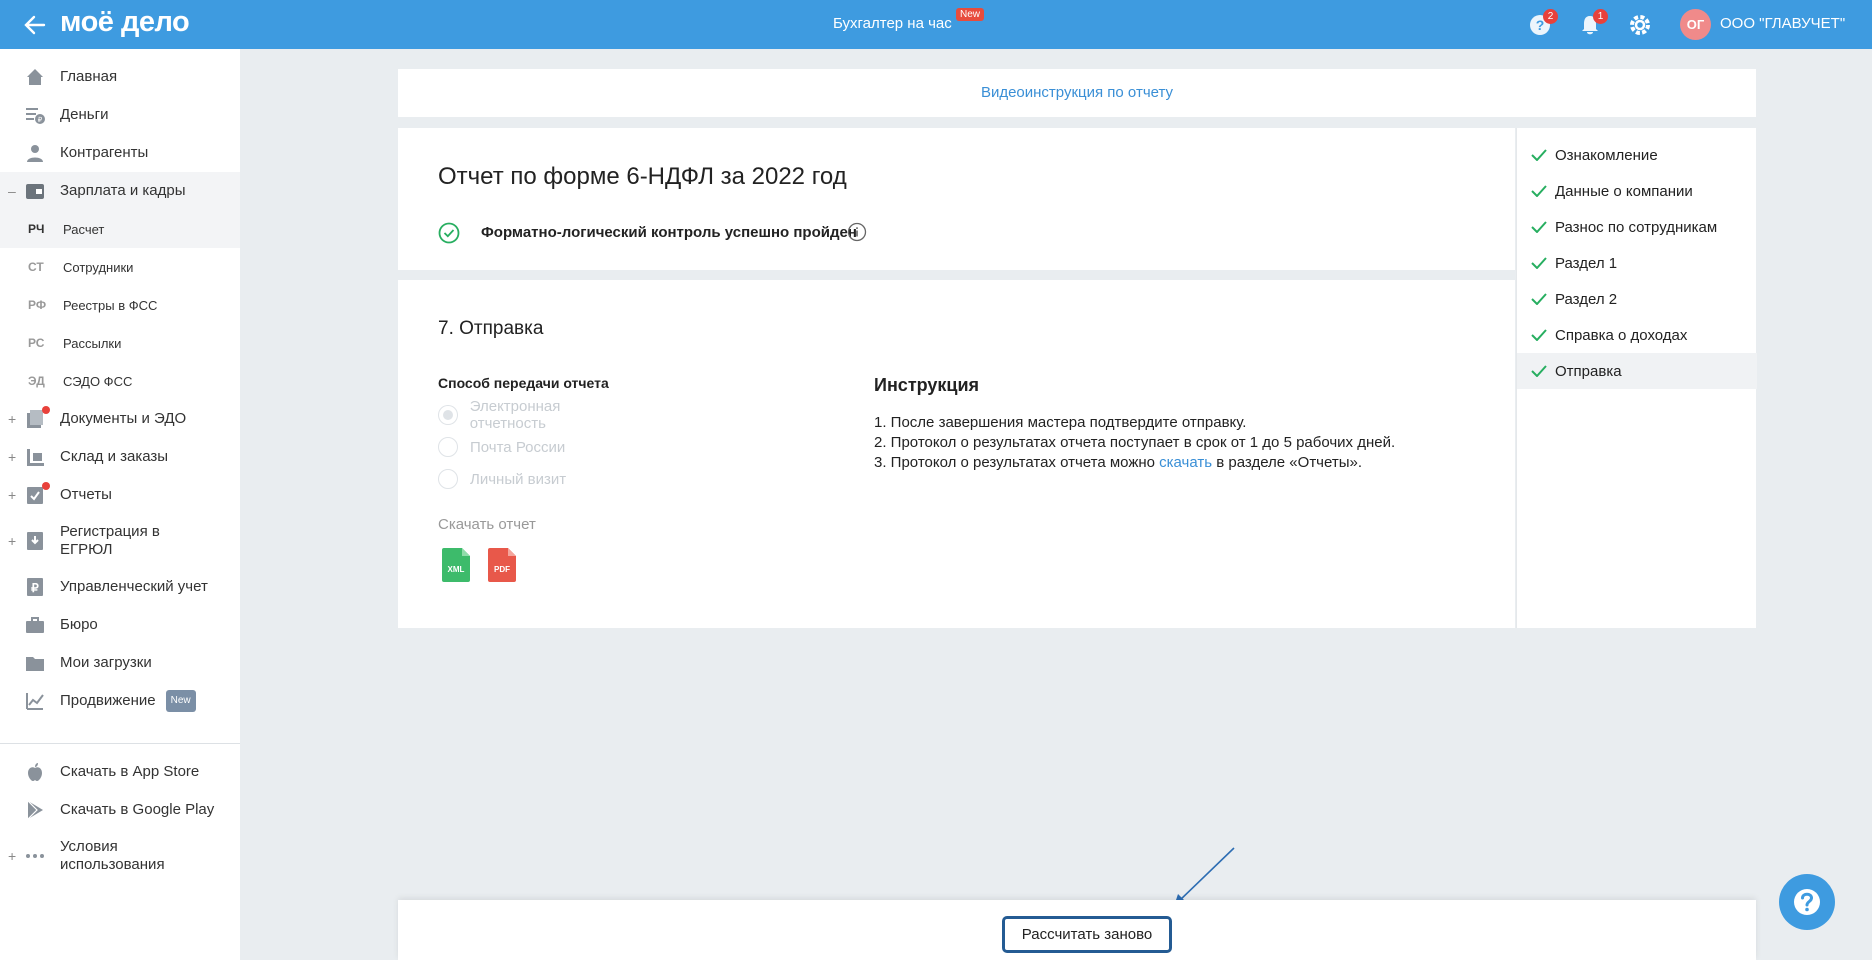  Describe the element at coordinates (1640, 25) in the screenshot. I see `gear-icon` at that location.